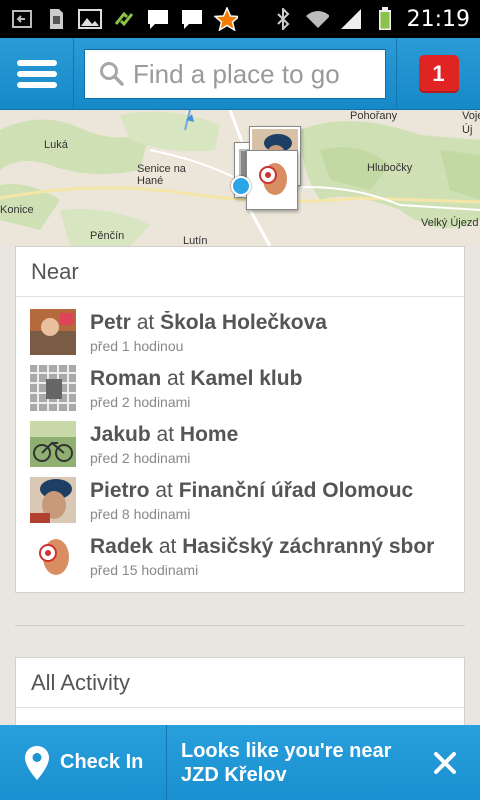 This screenshot has height=800, width=480. Describe the element at coordinates (121, 546) in the screenshot. I see `user-name: Radek` at that location.